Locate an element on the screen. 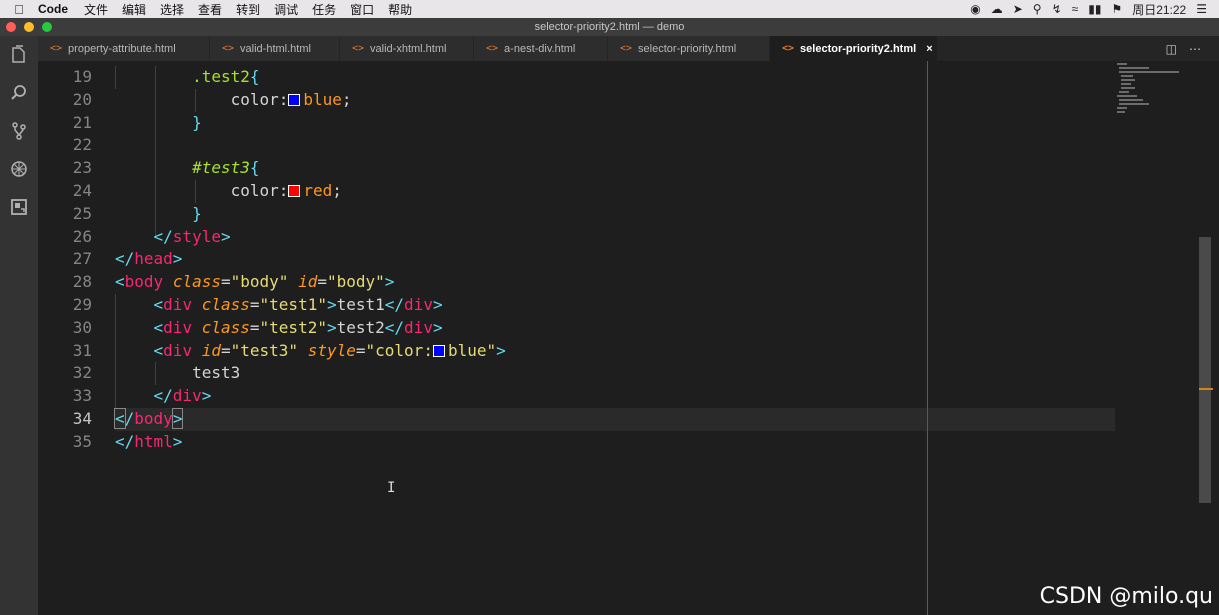 This screenshot has height=615, width=1219. notification-center-icon: ☰ is located at coordinates (1201, 9).